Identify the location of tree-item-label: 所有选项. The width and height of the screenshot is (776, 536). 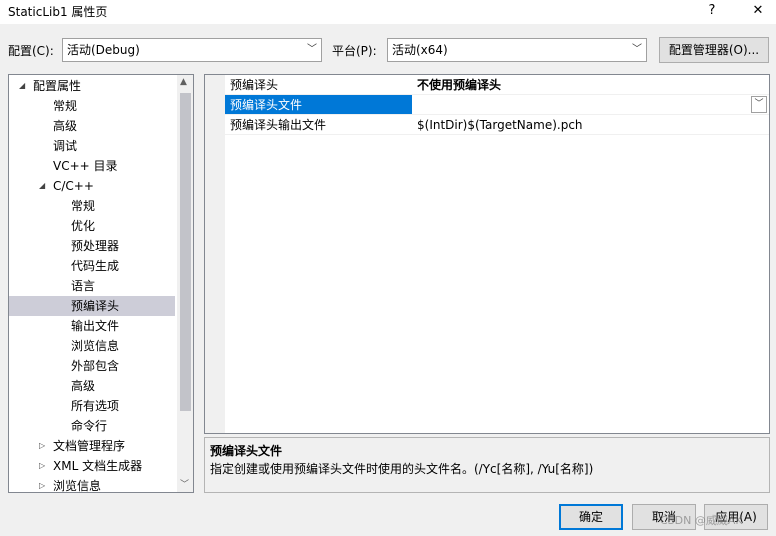
(95, 406).